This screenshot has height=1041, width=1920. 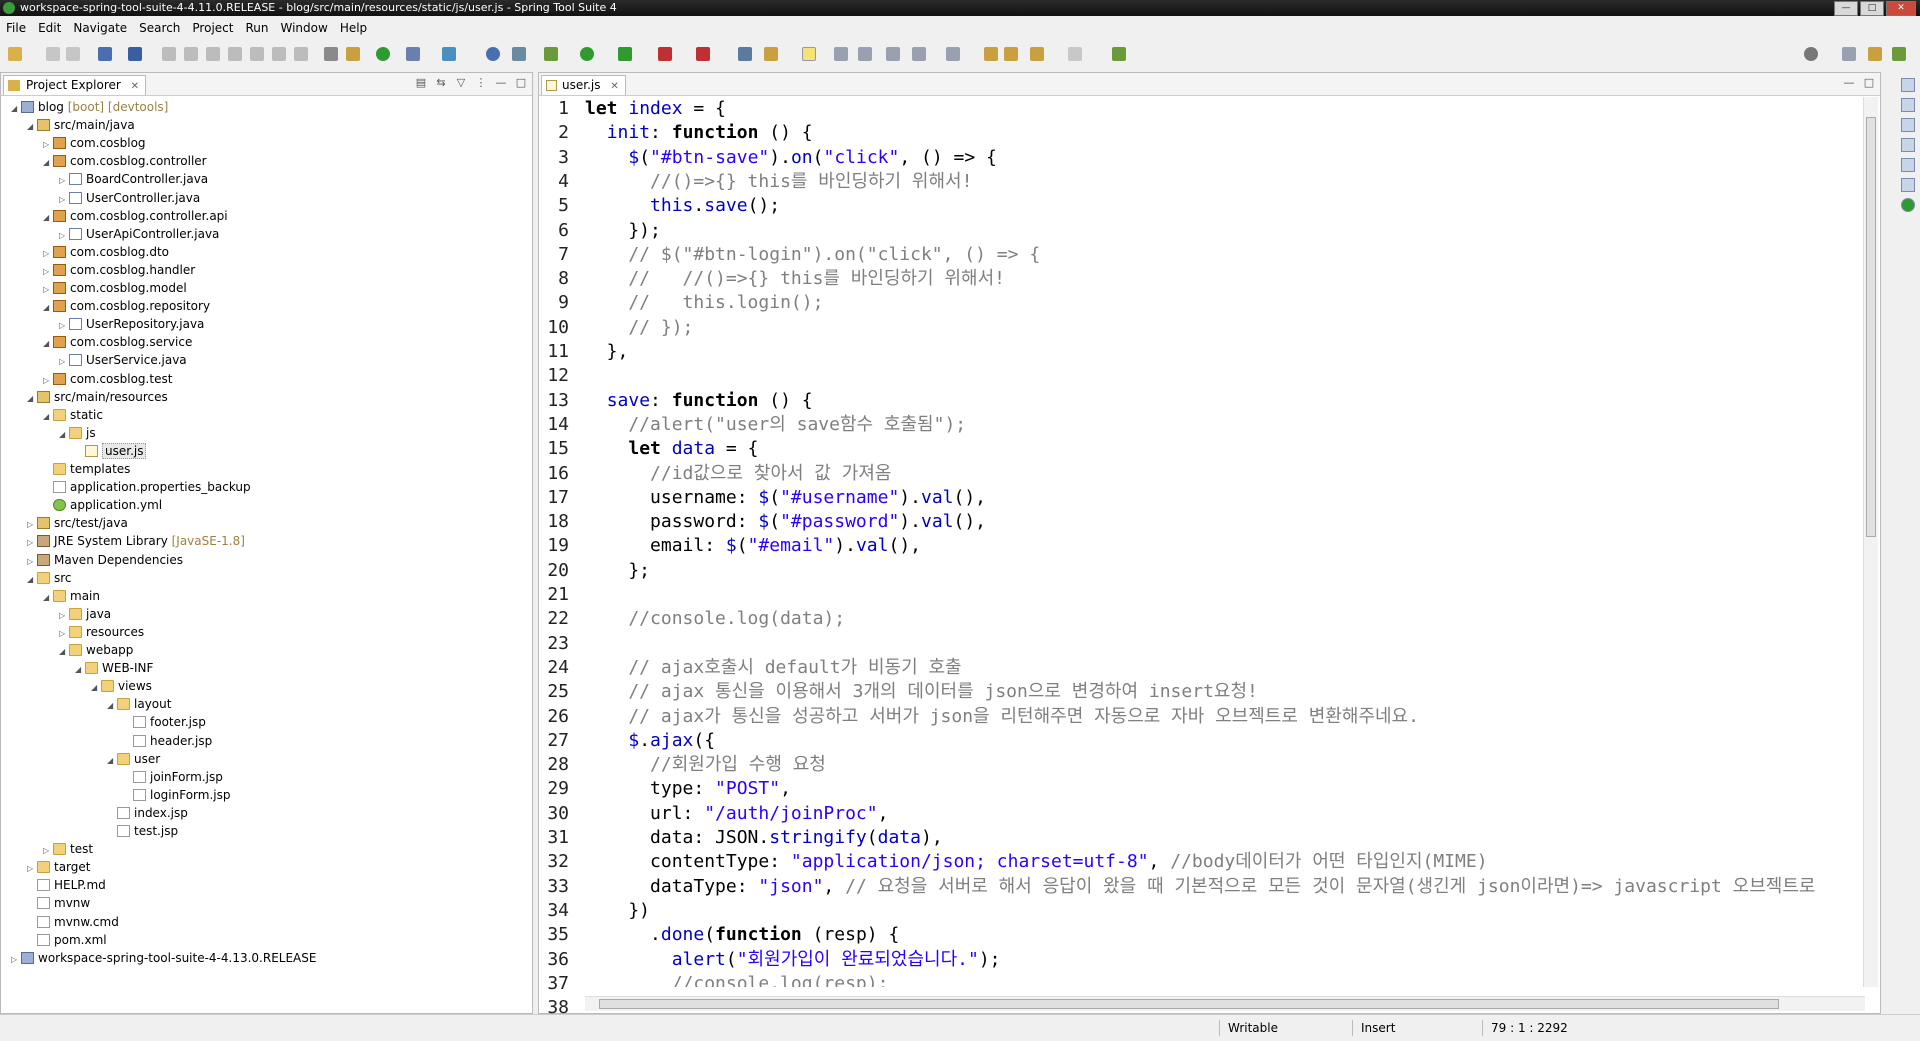 What do you see at coordinates (331, 54) in the screenshot?
I see `outline-icon` at bounding box center [331, 54].